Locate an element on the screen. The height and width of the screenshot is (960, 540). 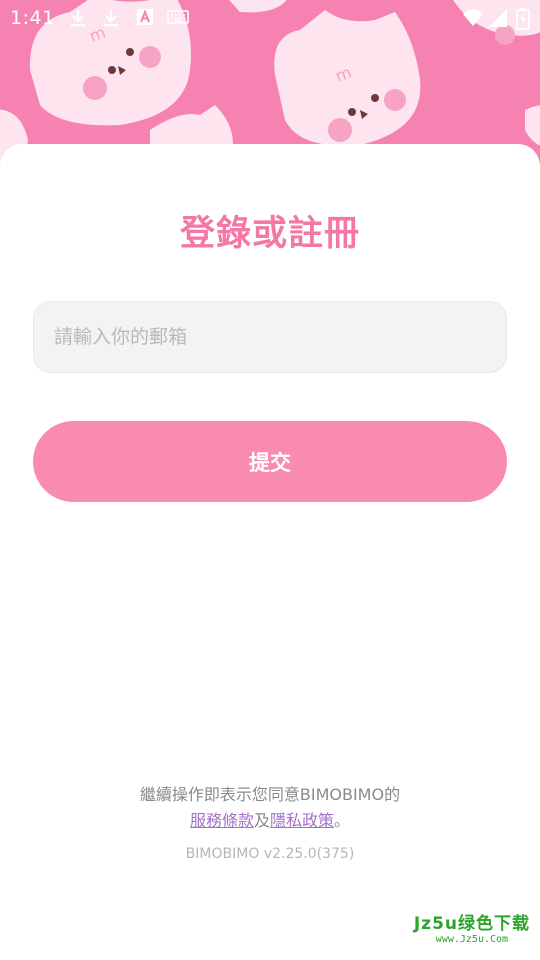
agreement-conjunction: 及 is located at coordinates (261, 820).